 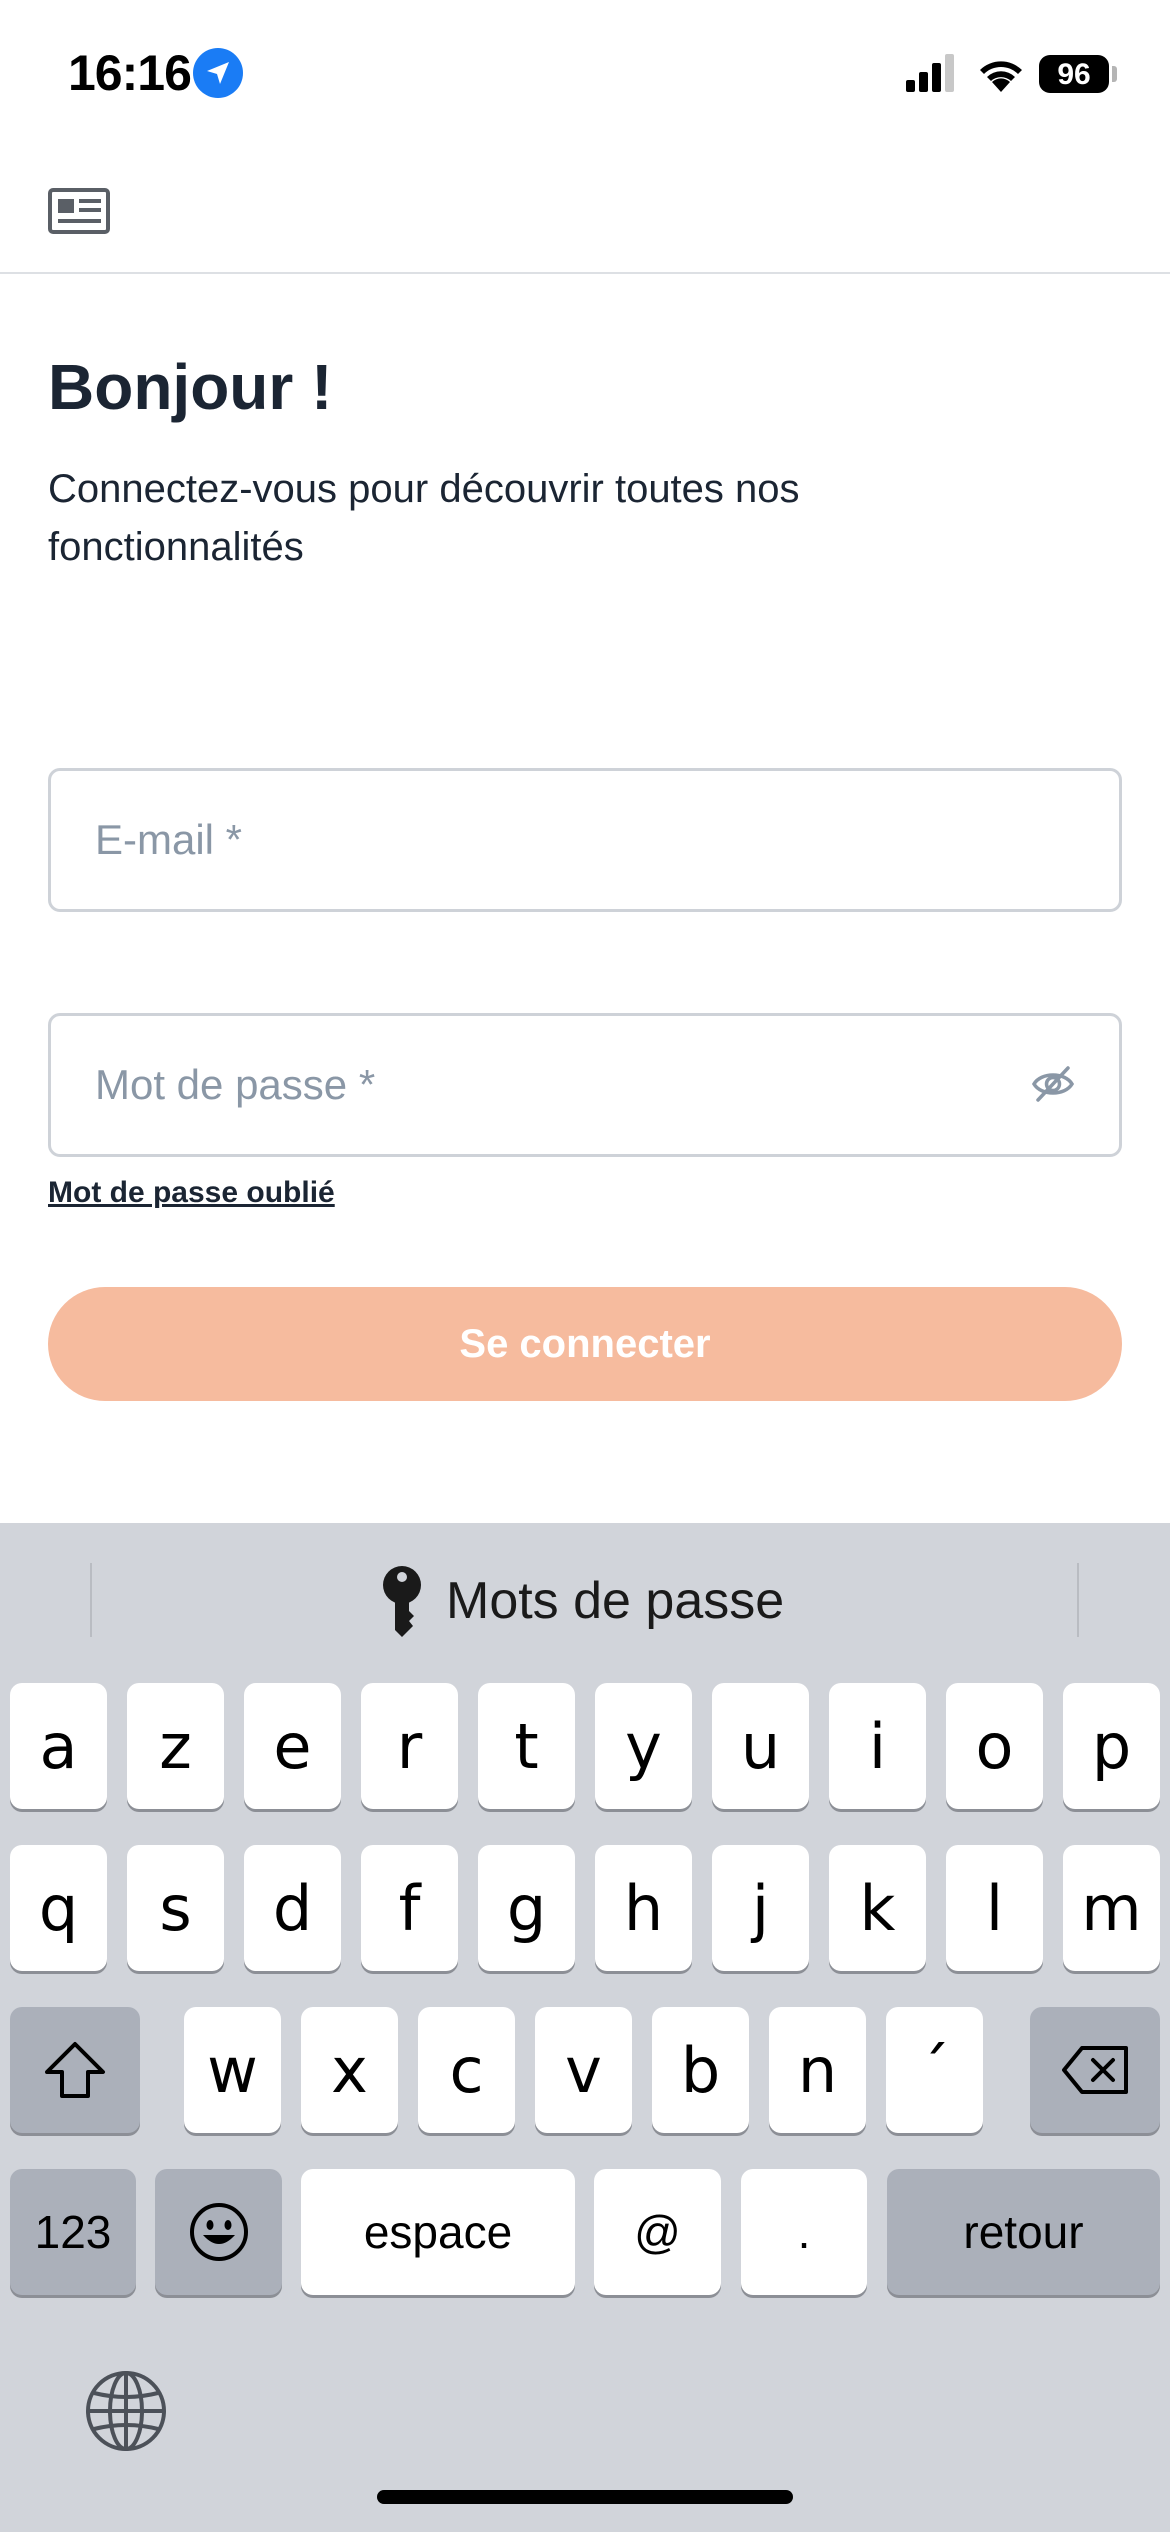 What do you see at coordinates (585, 1344) in the screenshot?
I see `login-button: Se connecter` at bounding box center [585, 1344].